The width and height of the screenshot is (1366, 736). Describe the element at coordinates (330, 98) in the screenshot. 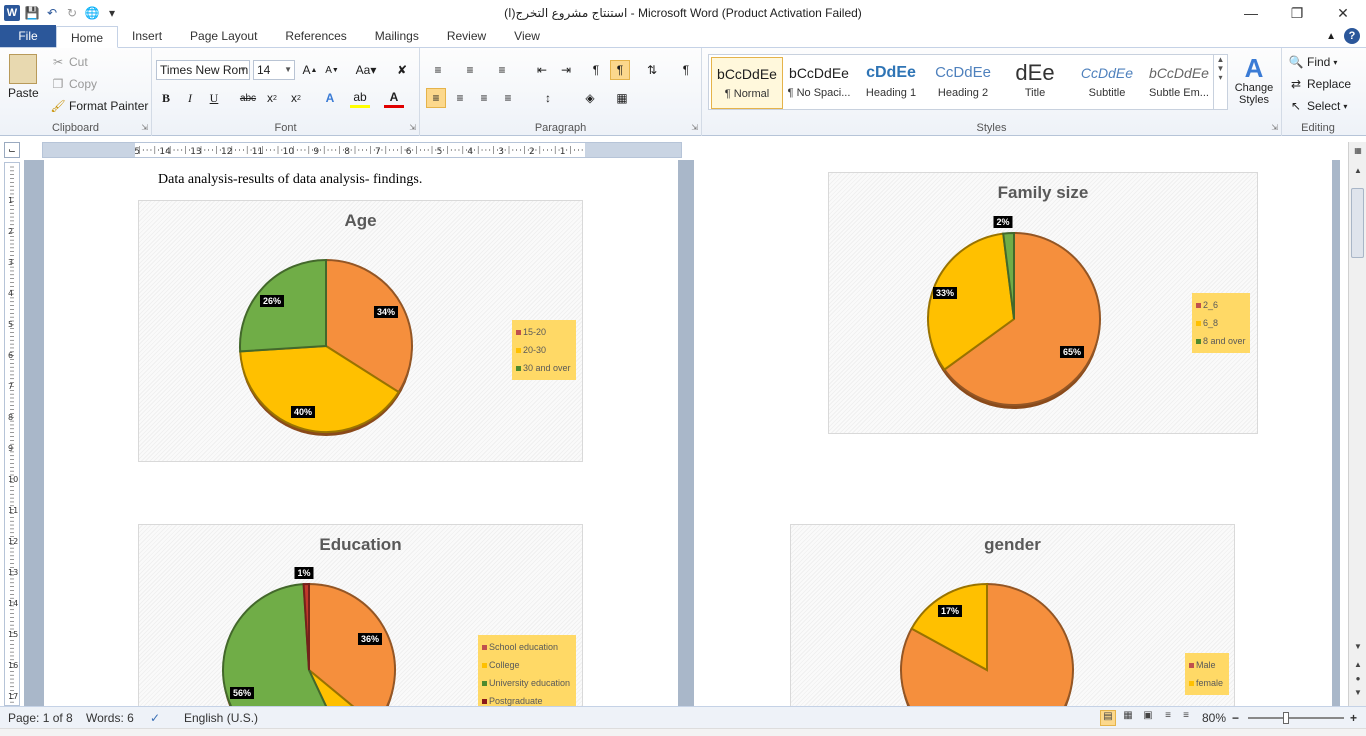

I see `text-effects-button: A` at that location.